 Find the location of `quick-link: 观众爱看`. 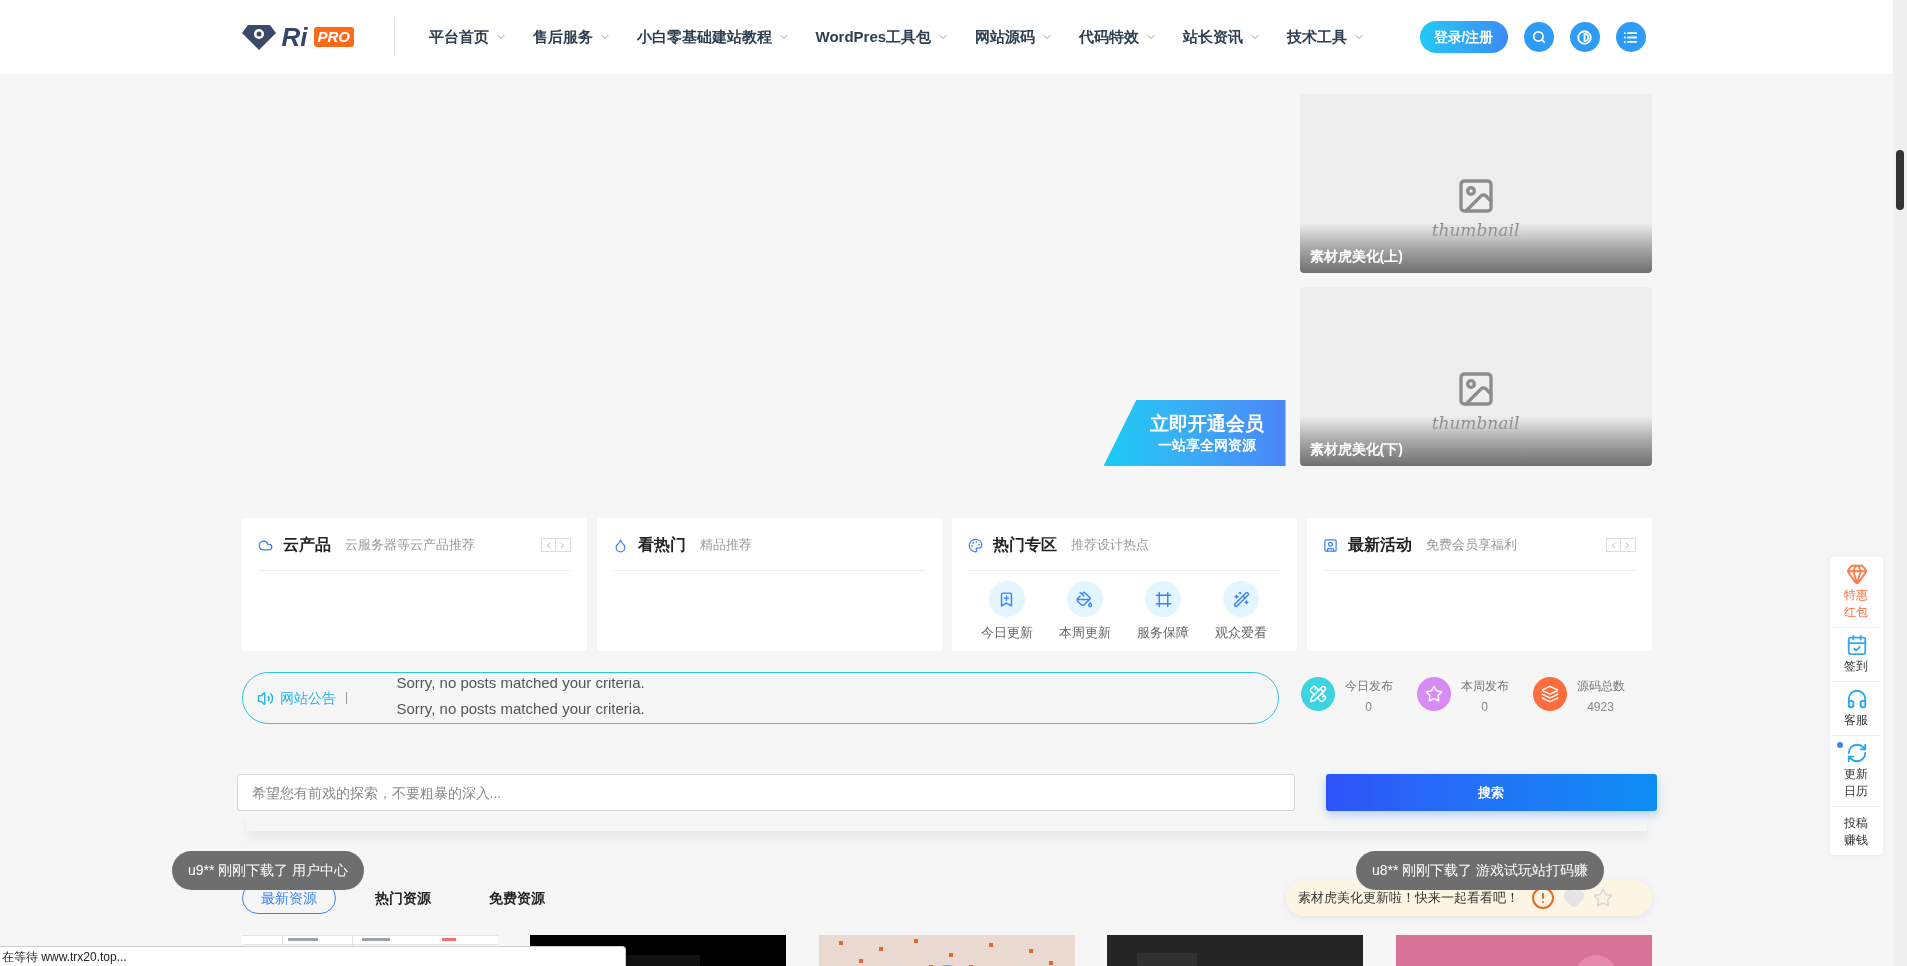

quick-link: 观众爱看 is located at coordinates (1241, 612).